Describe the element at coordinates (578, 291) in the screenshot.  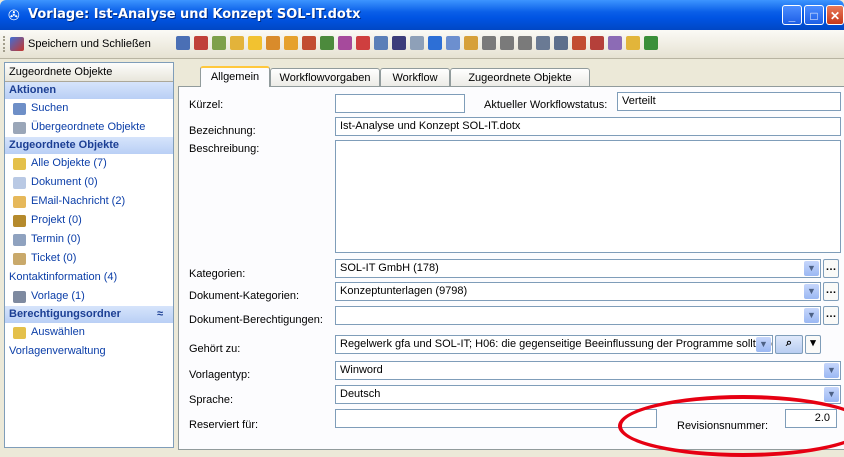
I see `dokument-kategorien-select: Konzeptunterlagen (9798) ▼` at that location.